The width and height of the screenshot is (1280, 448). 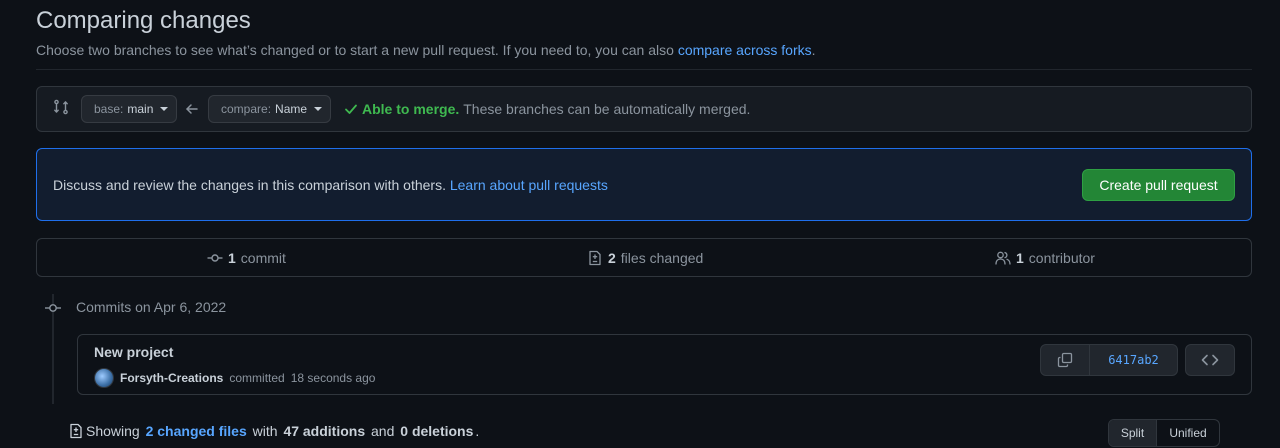 What do you see at coordinates (1158, 185) in the screenshot?
I see `create-pull-request-button: Create pull request` at bounding box center [1158, 185].